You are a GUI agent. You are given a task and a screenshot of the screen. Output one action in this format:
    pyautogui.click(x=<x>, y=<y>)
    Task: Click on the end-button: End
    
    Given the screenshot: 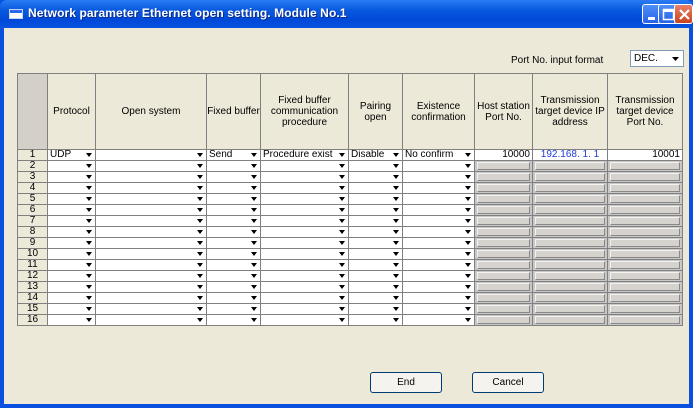 What is the action you would take?
    pyautogui.click(x=406, y=382)
    